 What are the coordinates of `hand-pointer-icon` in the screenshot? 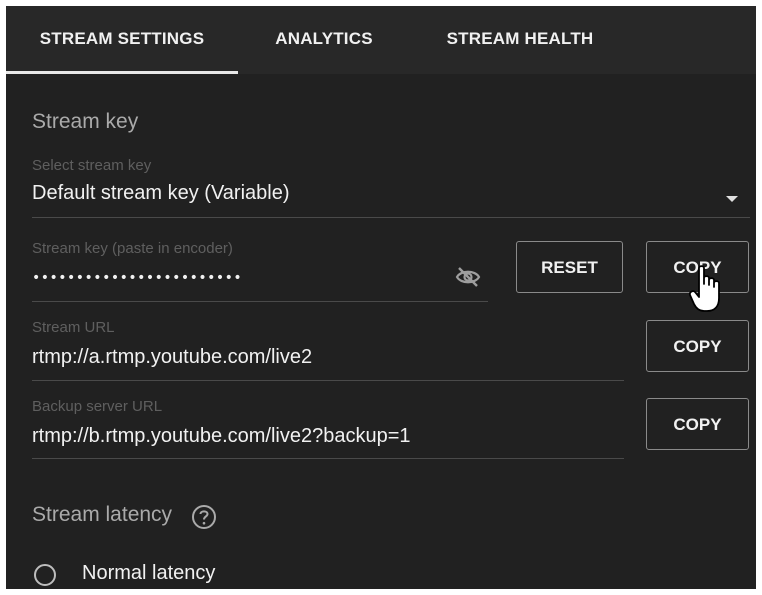 It's located at (706, 290).